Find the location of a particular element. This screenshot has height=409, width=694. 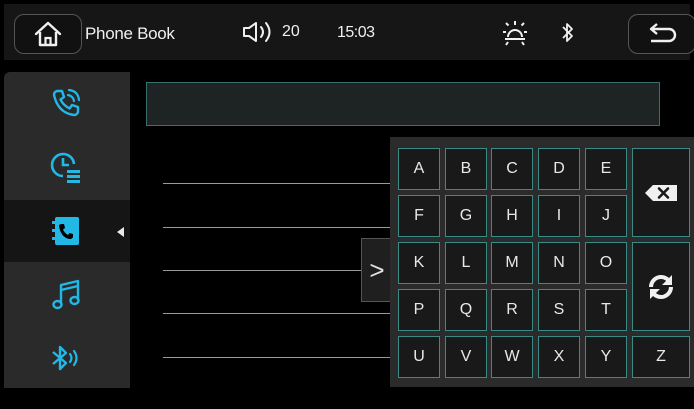

music-icon is located at coordinates (66, 294).